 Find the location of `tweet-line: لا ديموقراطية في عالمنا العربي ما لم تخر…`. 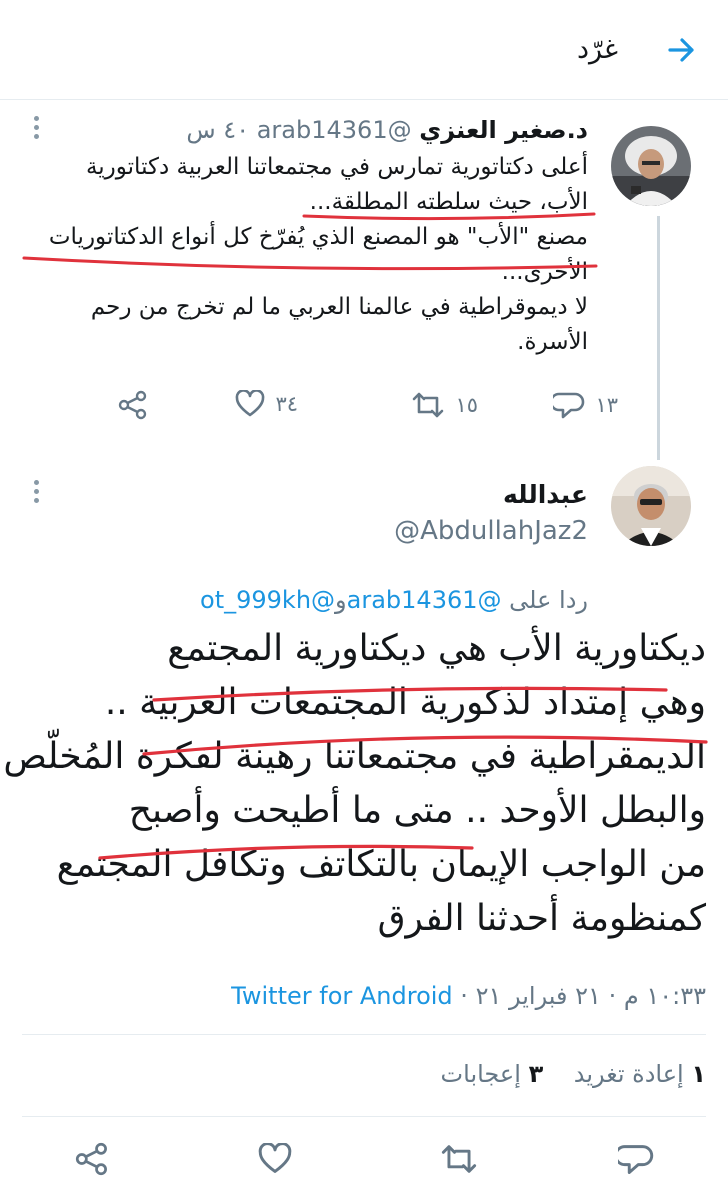

tweet-line: لا ديموقراطية في عالمنا العربي ما لم تخر… is located at coordinates (339, 307).